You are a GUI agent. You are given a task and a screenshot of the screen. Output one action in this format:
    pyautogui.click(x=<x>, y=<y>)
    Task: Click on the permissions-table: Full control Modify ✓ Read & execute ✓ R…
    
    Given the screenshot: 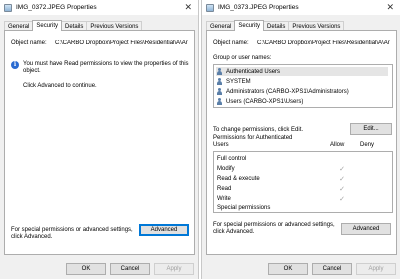 What is the action you would take?
    pyautogui.click(x=303, y=182)
    